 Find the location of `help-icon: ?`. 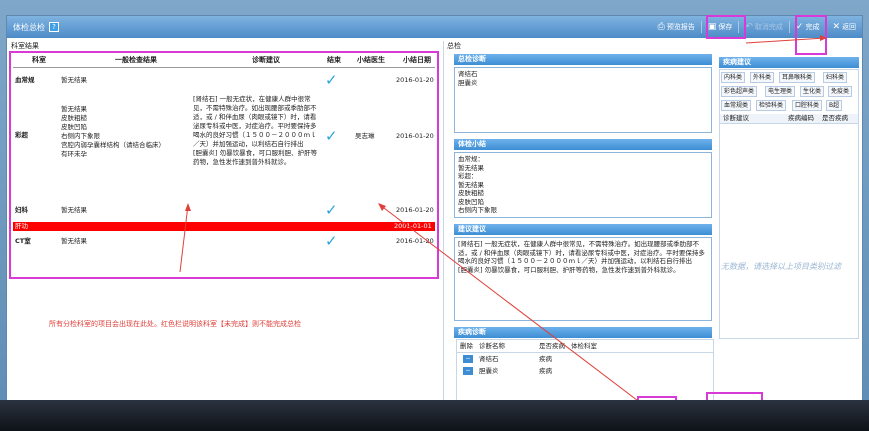

help-icon: ? is located at coordinates (54, 27).